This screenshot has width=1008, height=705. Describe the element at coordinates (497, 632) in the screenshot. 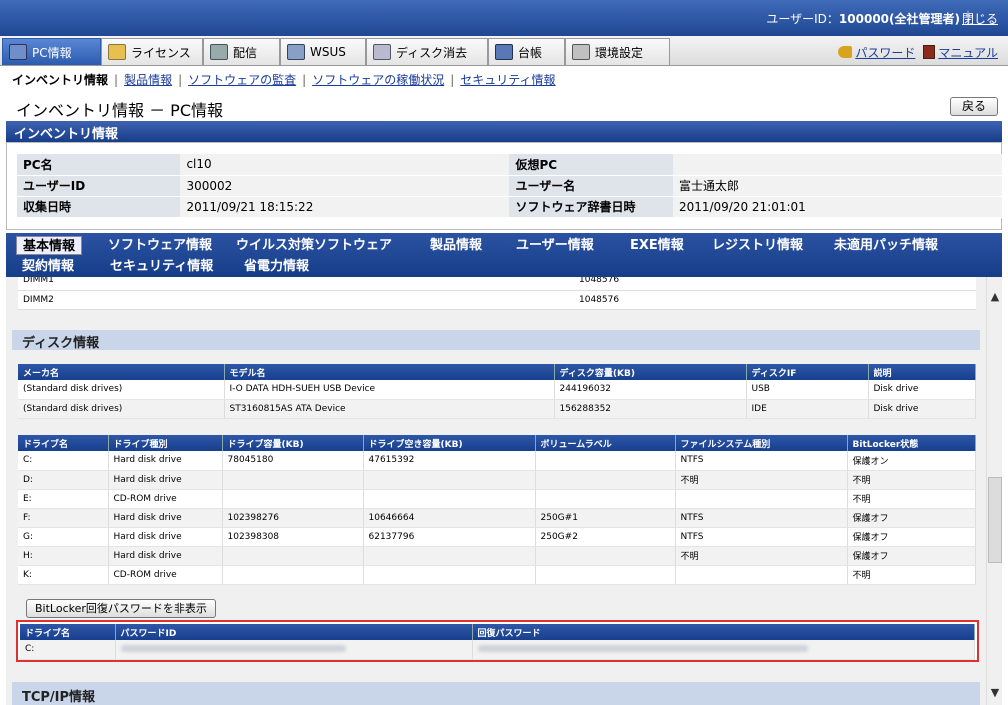

I see `table-header-row: ドライブ名 パスワードID 回復パスワード` at that location.